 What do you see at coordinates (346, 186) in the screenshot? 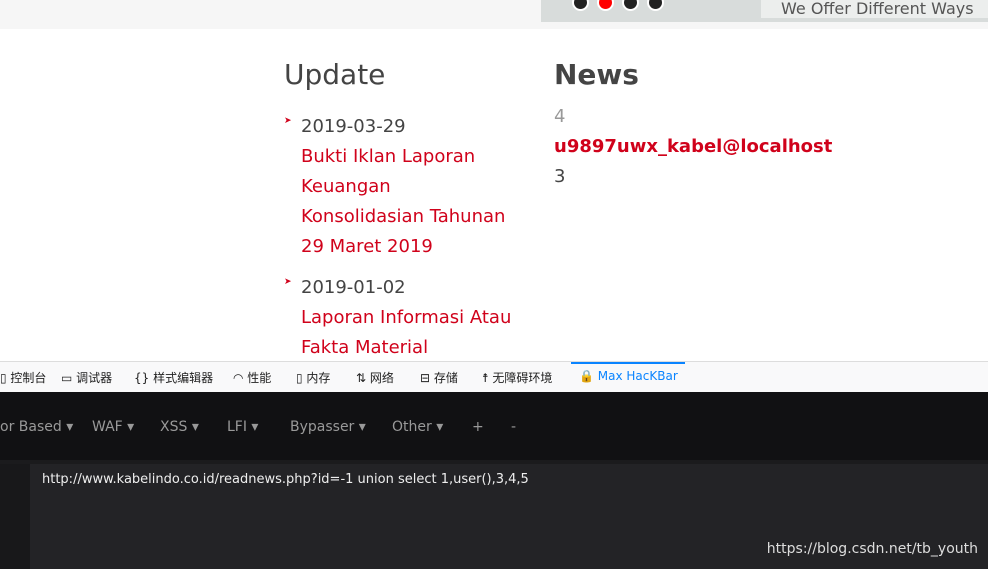
I see `update-link: Keuangan` at bounding box center [346, 186].